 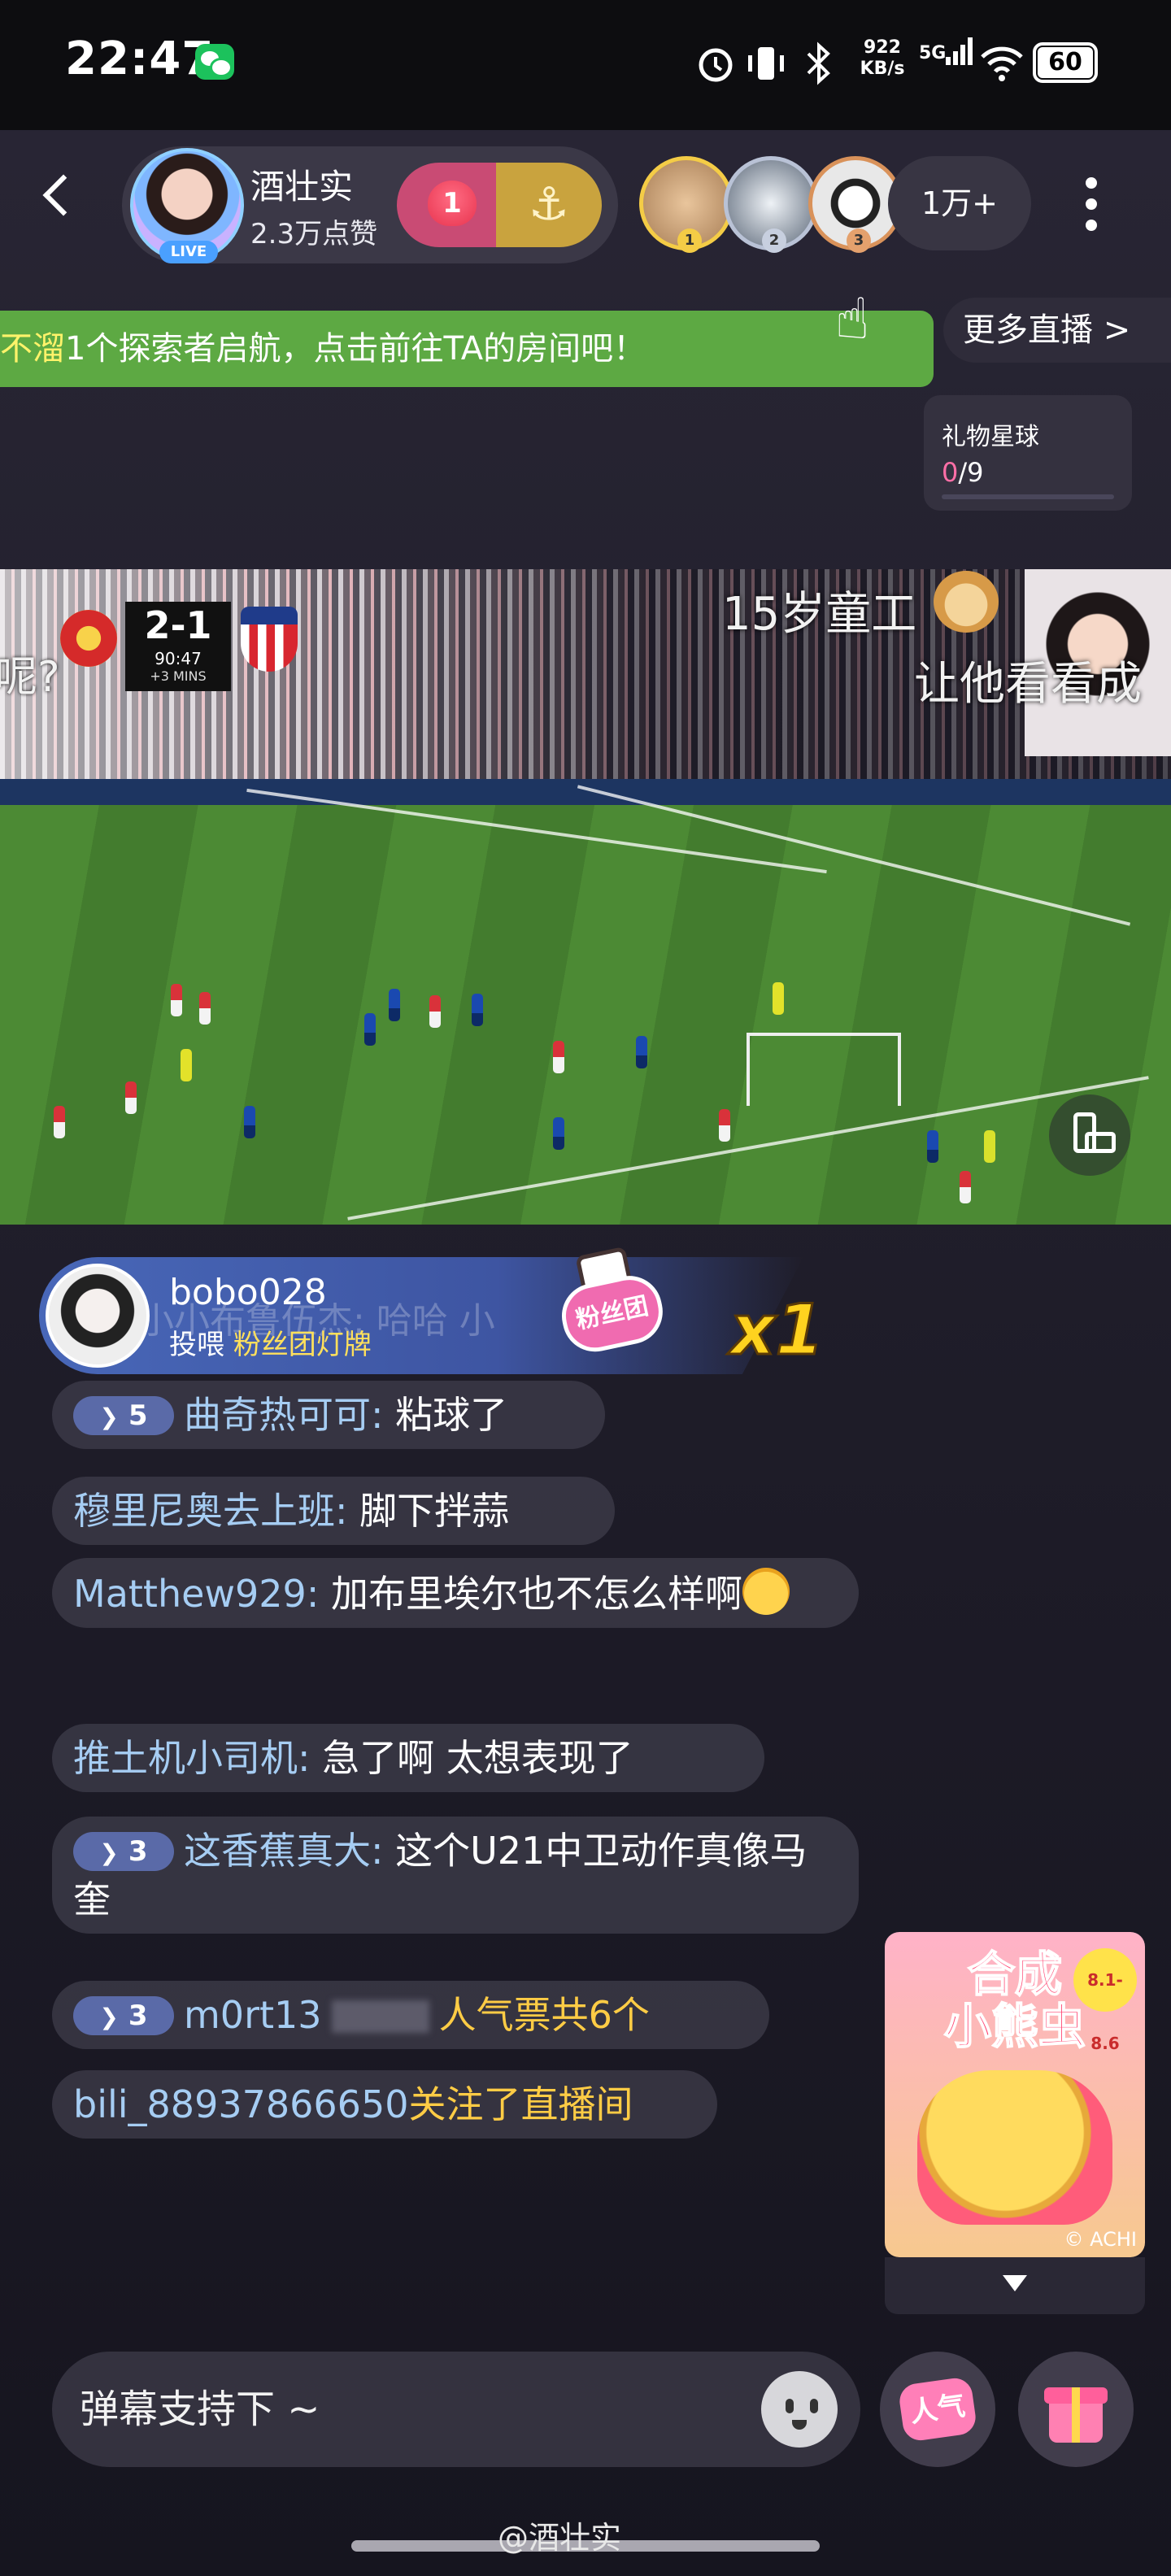 I want to click on added-time: +3 MINS, so click(x=178, y=676).